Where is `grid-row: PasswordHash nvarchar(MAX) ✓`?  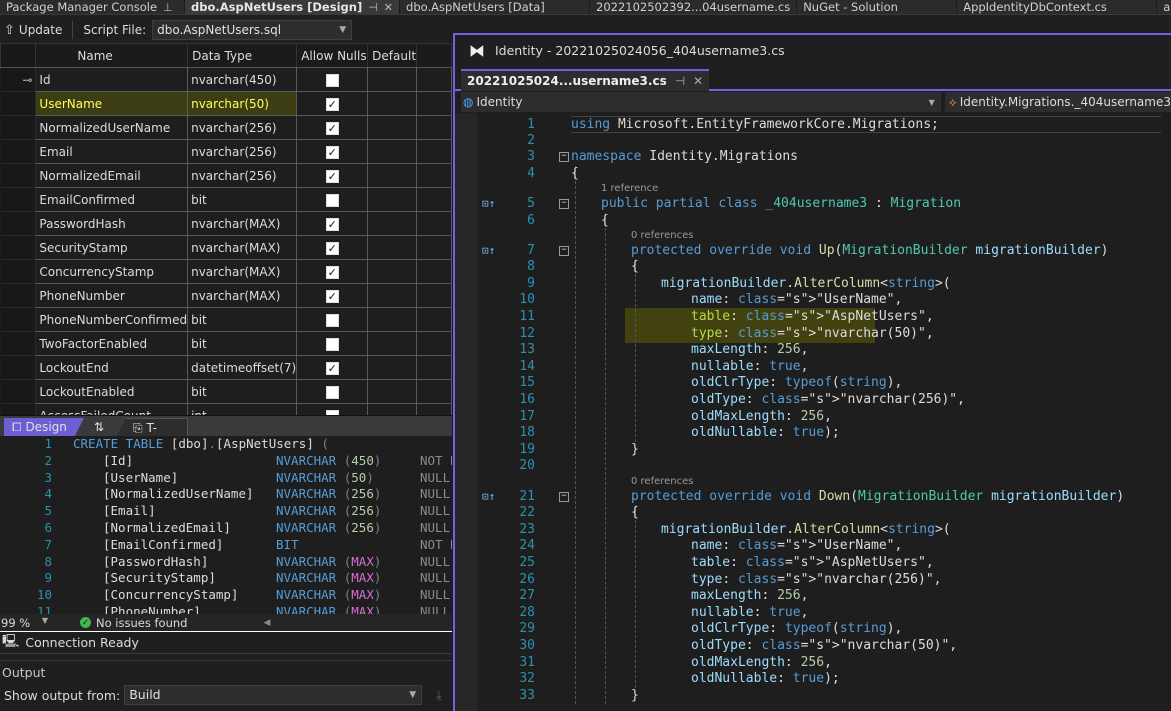 grid-row: PasswordHash nvarchar(MAX) ✓ is located at coordinates (226, 223).